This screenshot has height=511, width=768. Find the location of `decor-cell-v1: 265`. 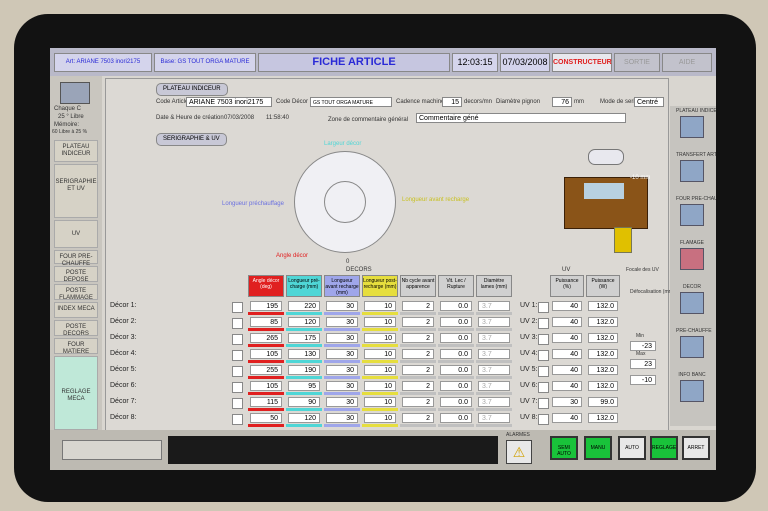

decor-cell-v1: 265 is located at coordinates (266, 338).